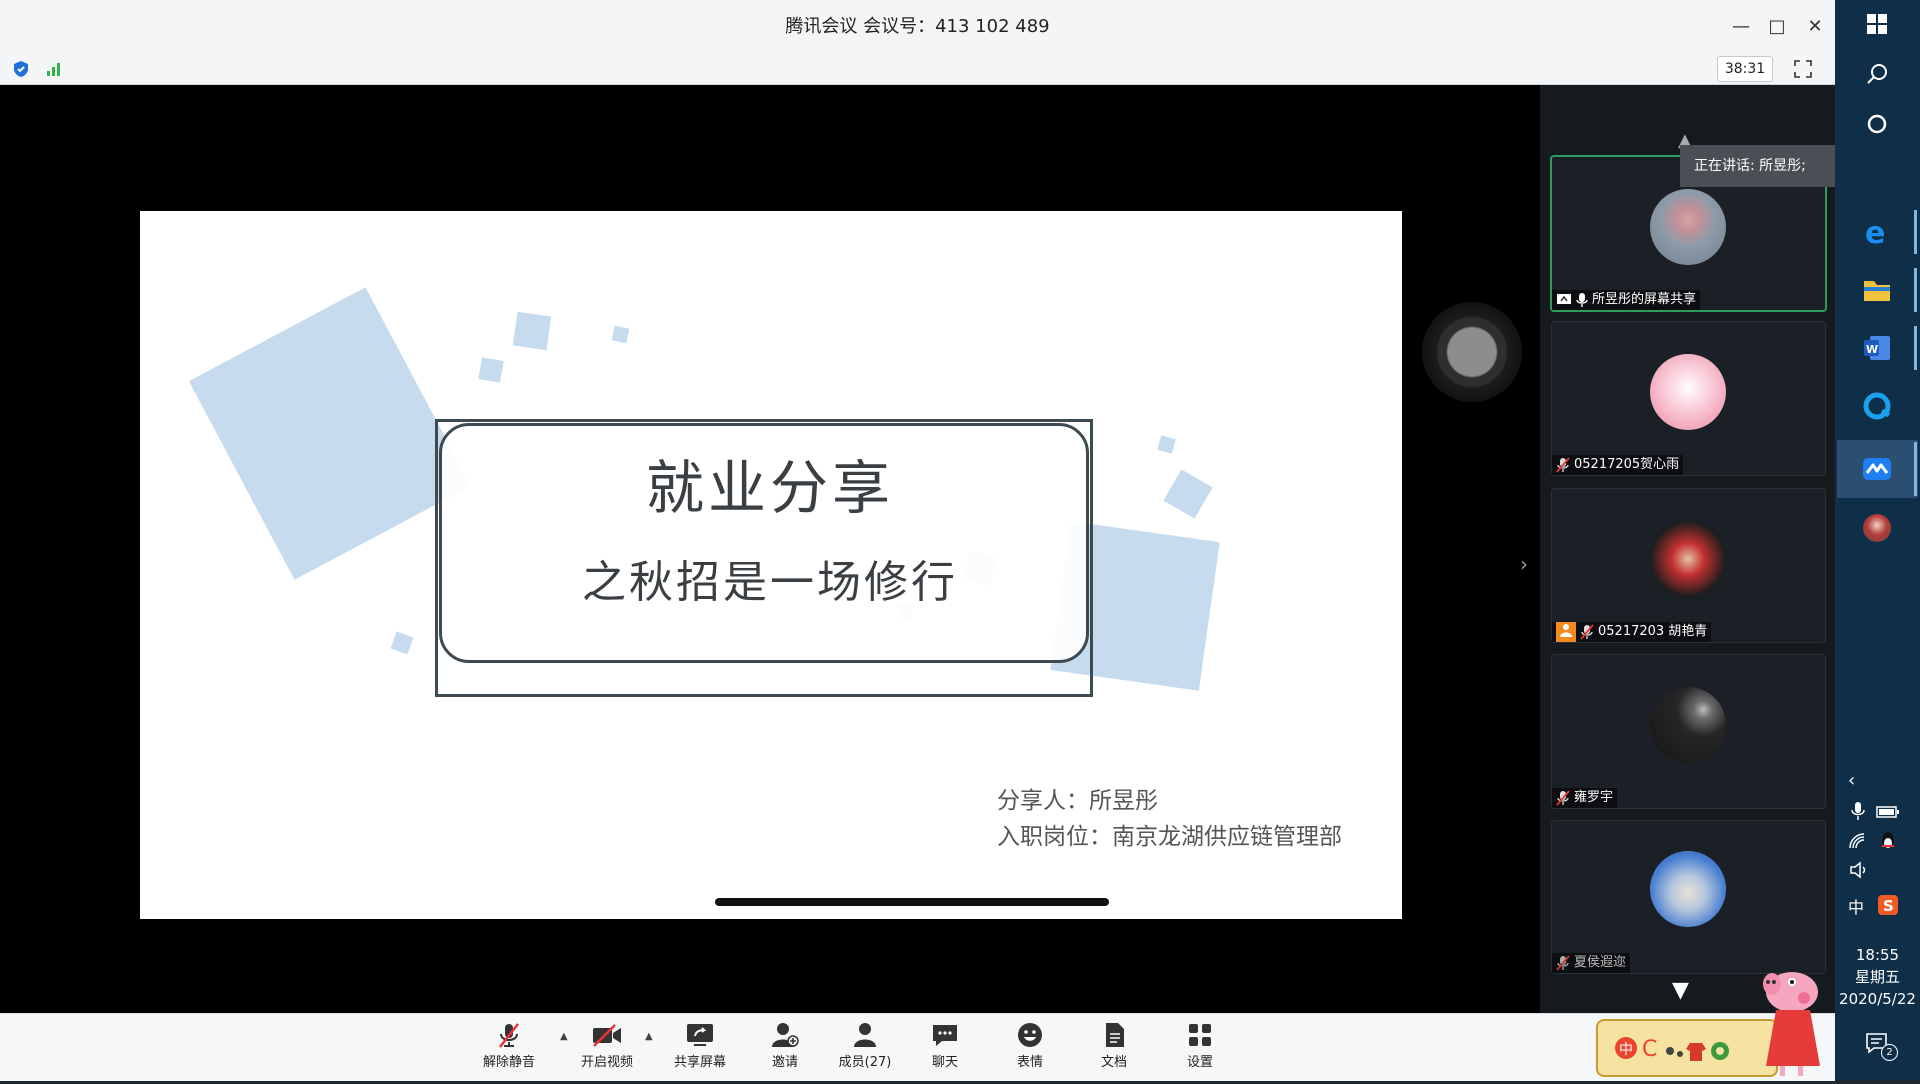 This screenshot has width=1920, height=1084. Describe the element at coordinates (649, 1036) in the screenshot. I see `caret-up-icon: ▲` at that location.